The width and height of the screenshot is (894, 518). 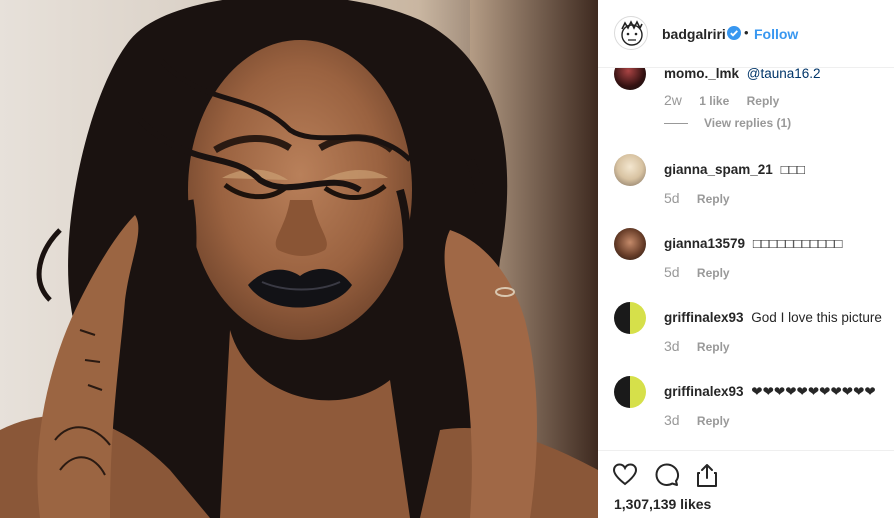 I want to click on share-icon, so click(x=707, y=475).